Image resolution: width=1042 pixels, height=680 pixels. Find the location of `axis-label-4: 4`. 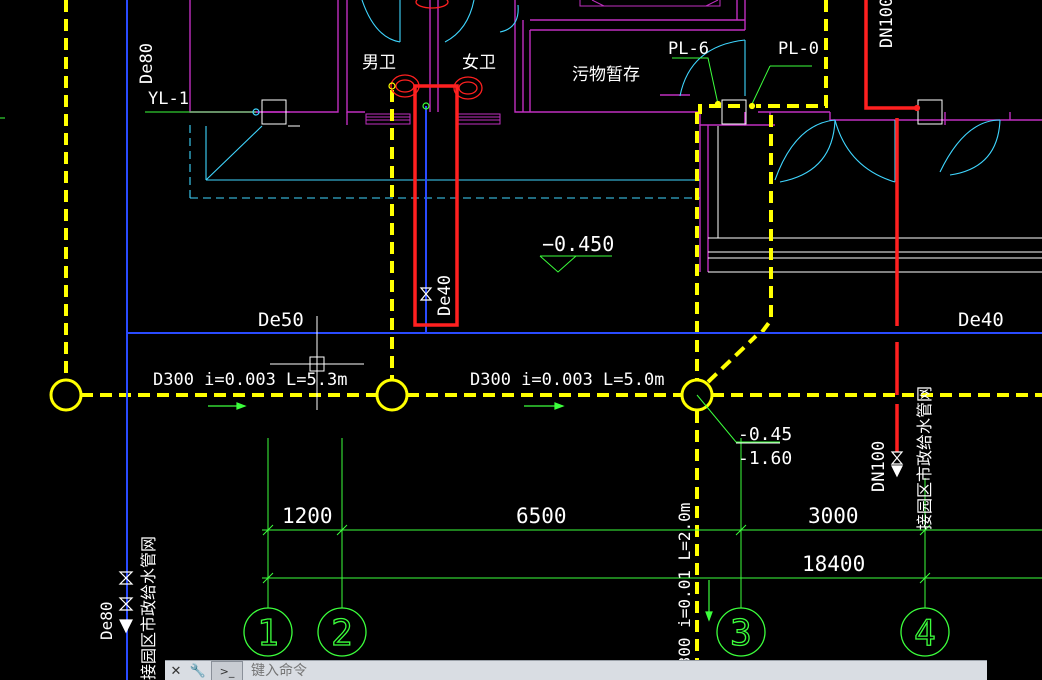

axis-label-4: 4 is located at coordinates (925, 633).